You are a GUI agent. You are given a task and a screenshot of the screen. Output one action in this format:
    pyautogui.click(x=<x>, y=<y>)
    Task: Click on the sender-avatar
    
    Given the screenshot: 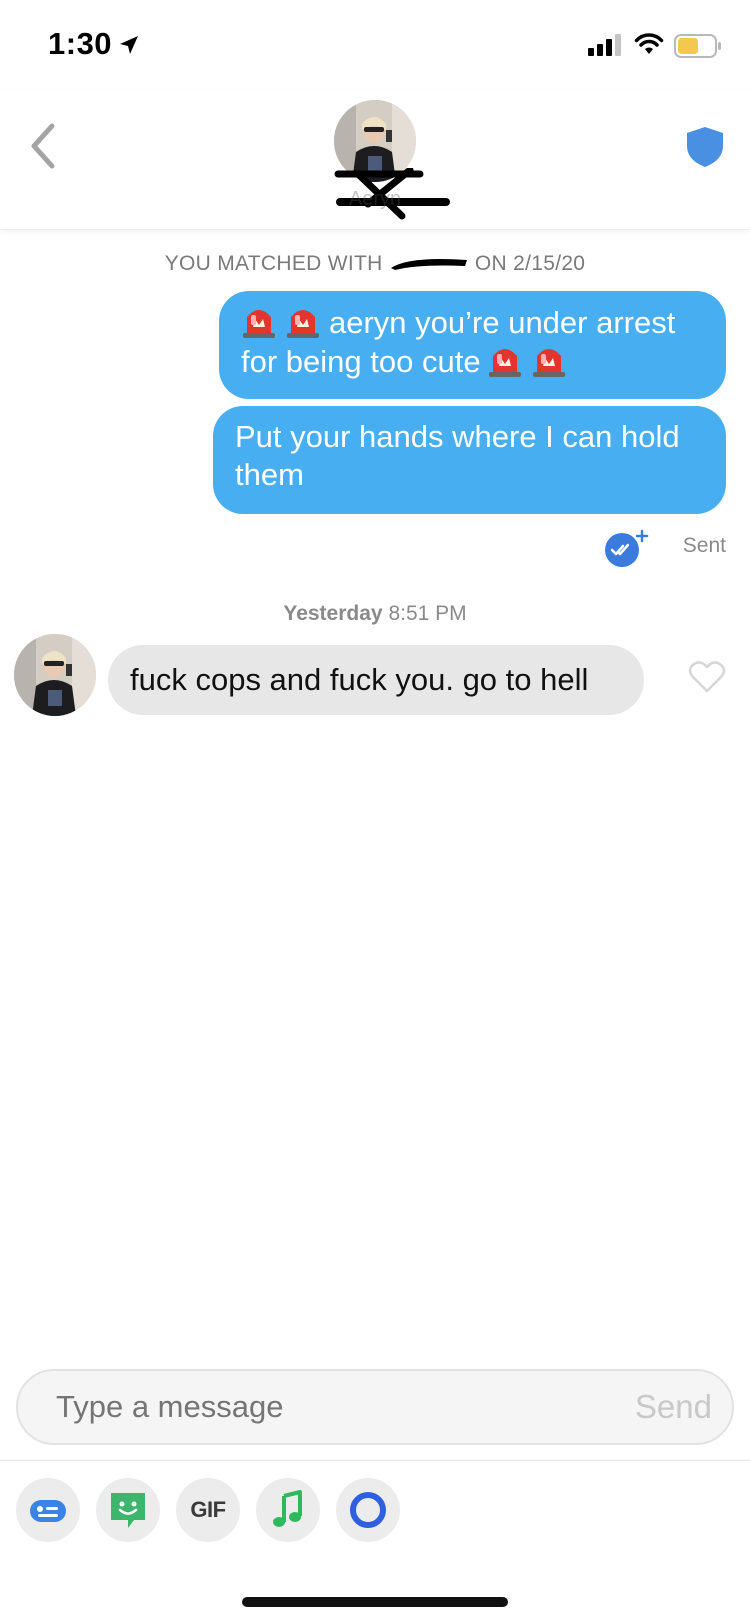 What is the action you would take?
    pyautogui.click(x=55, y=675)
    